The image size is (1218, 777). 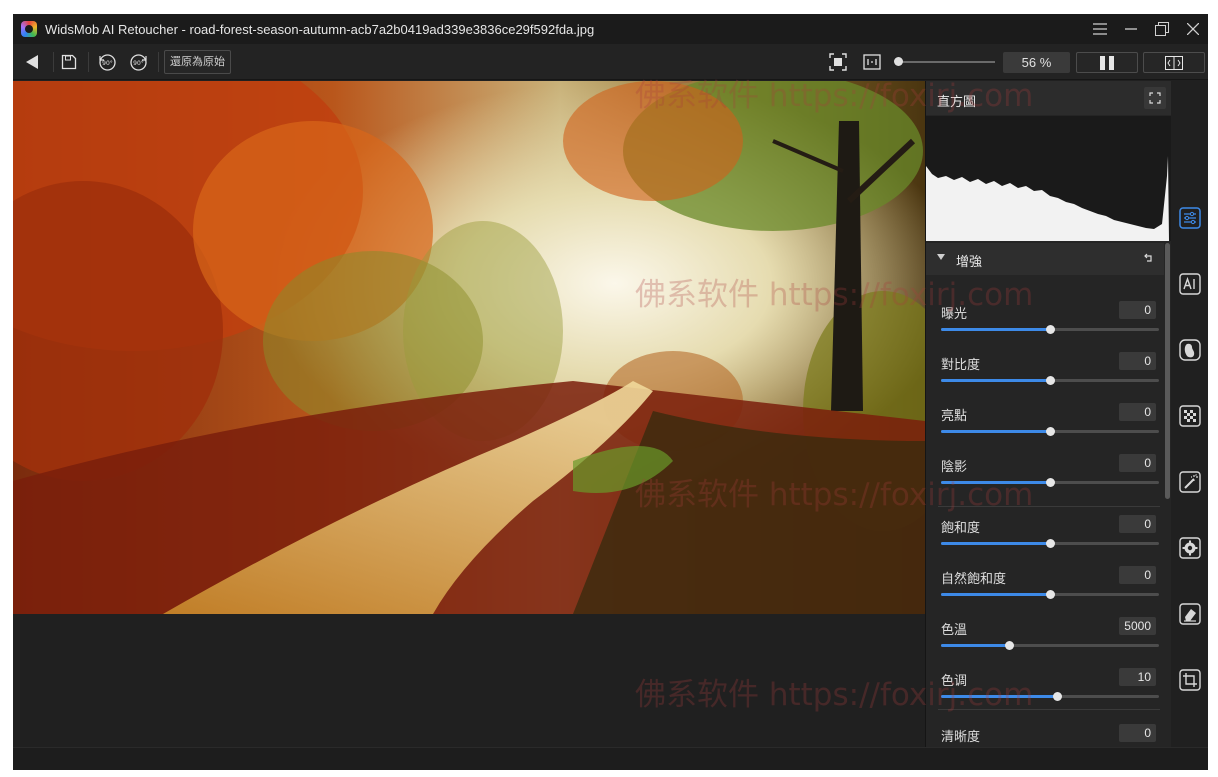 I want to click on magic-wand-icon, so click(x=1190, y=482).